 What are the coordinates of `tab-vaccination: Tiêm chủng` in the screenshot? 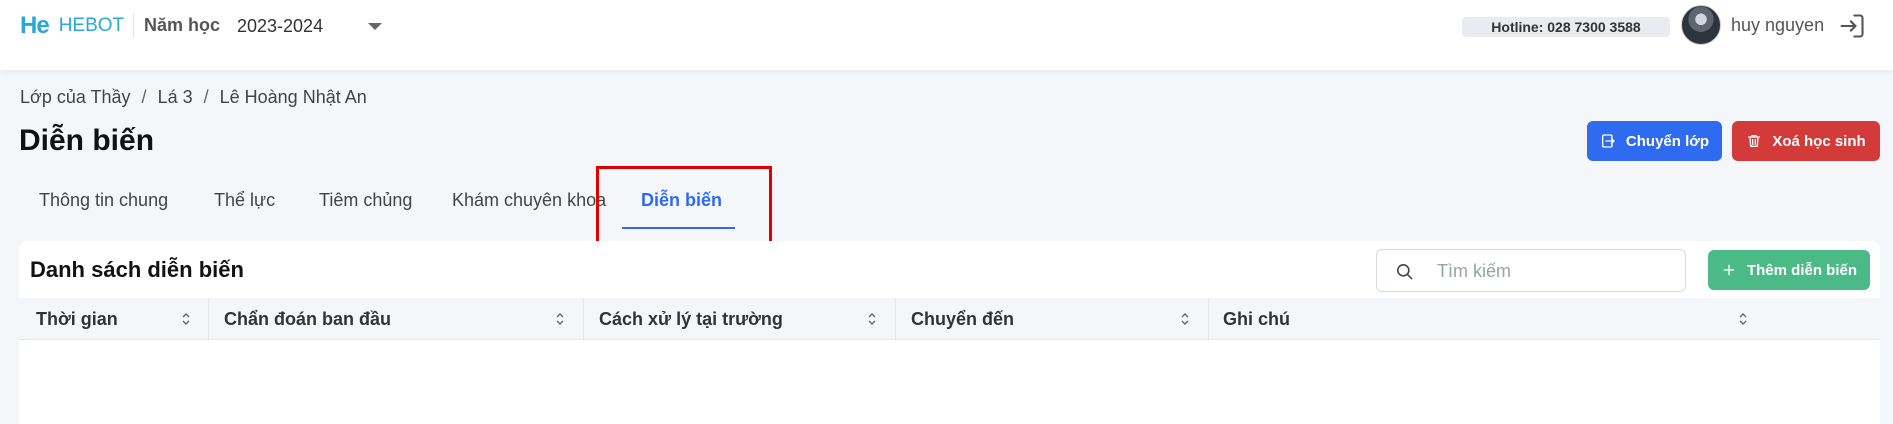 It's located at (365, 200).